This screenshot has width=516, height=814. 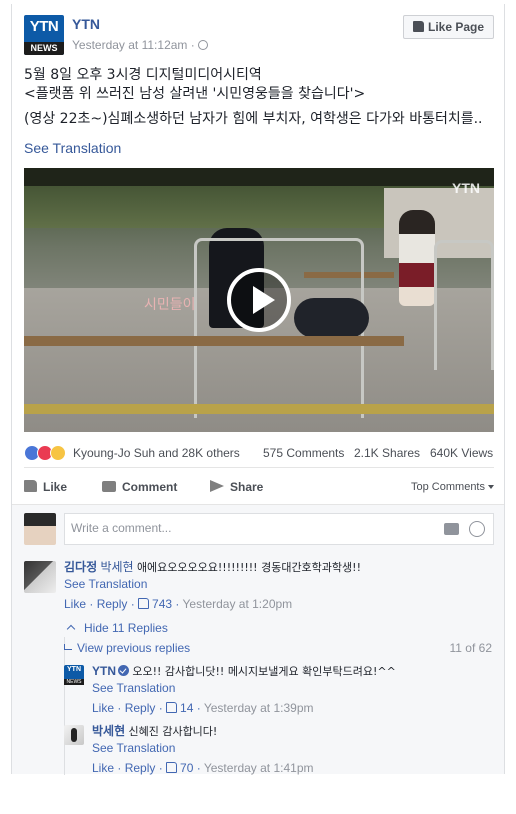 I want to click on avatar: YTN NEWS, so click(x=74, y=675).